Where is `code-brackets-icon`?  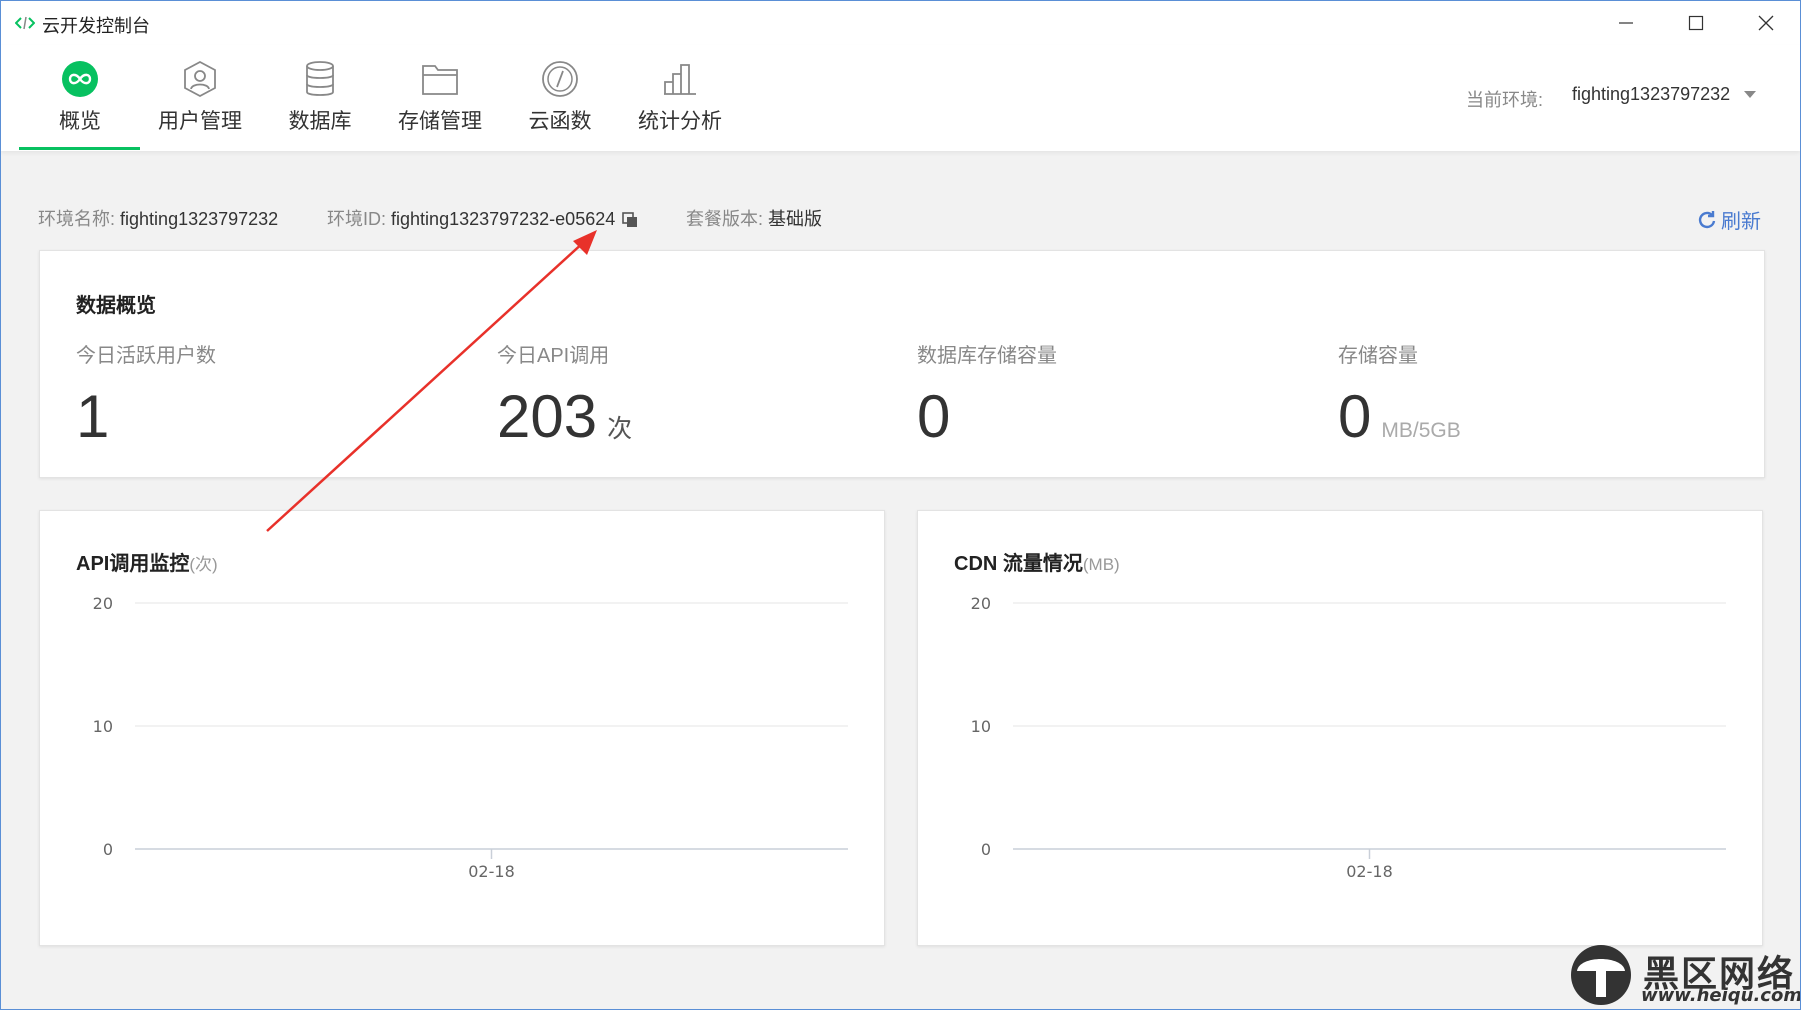
code-brackets-icon is located at coordinates (25, 23).